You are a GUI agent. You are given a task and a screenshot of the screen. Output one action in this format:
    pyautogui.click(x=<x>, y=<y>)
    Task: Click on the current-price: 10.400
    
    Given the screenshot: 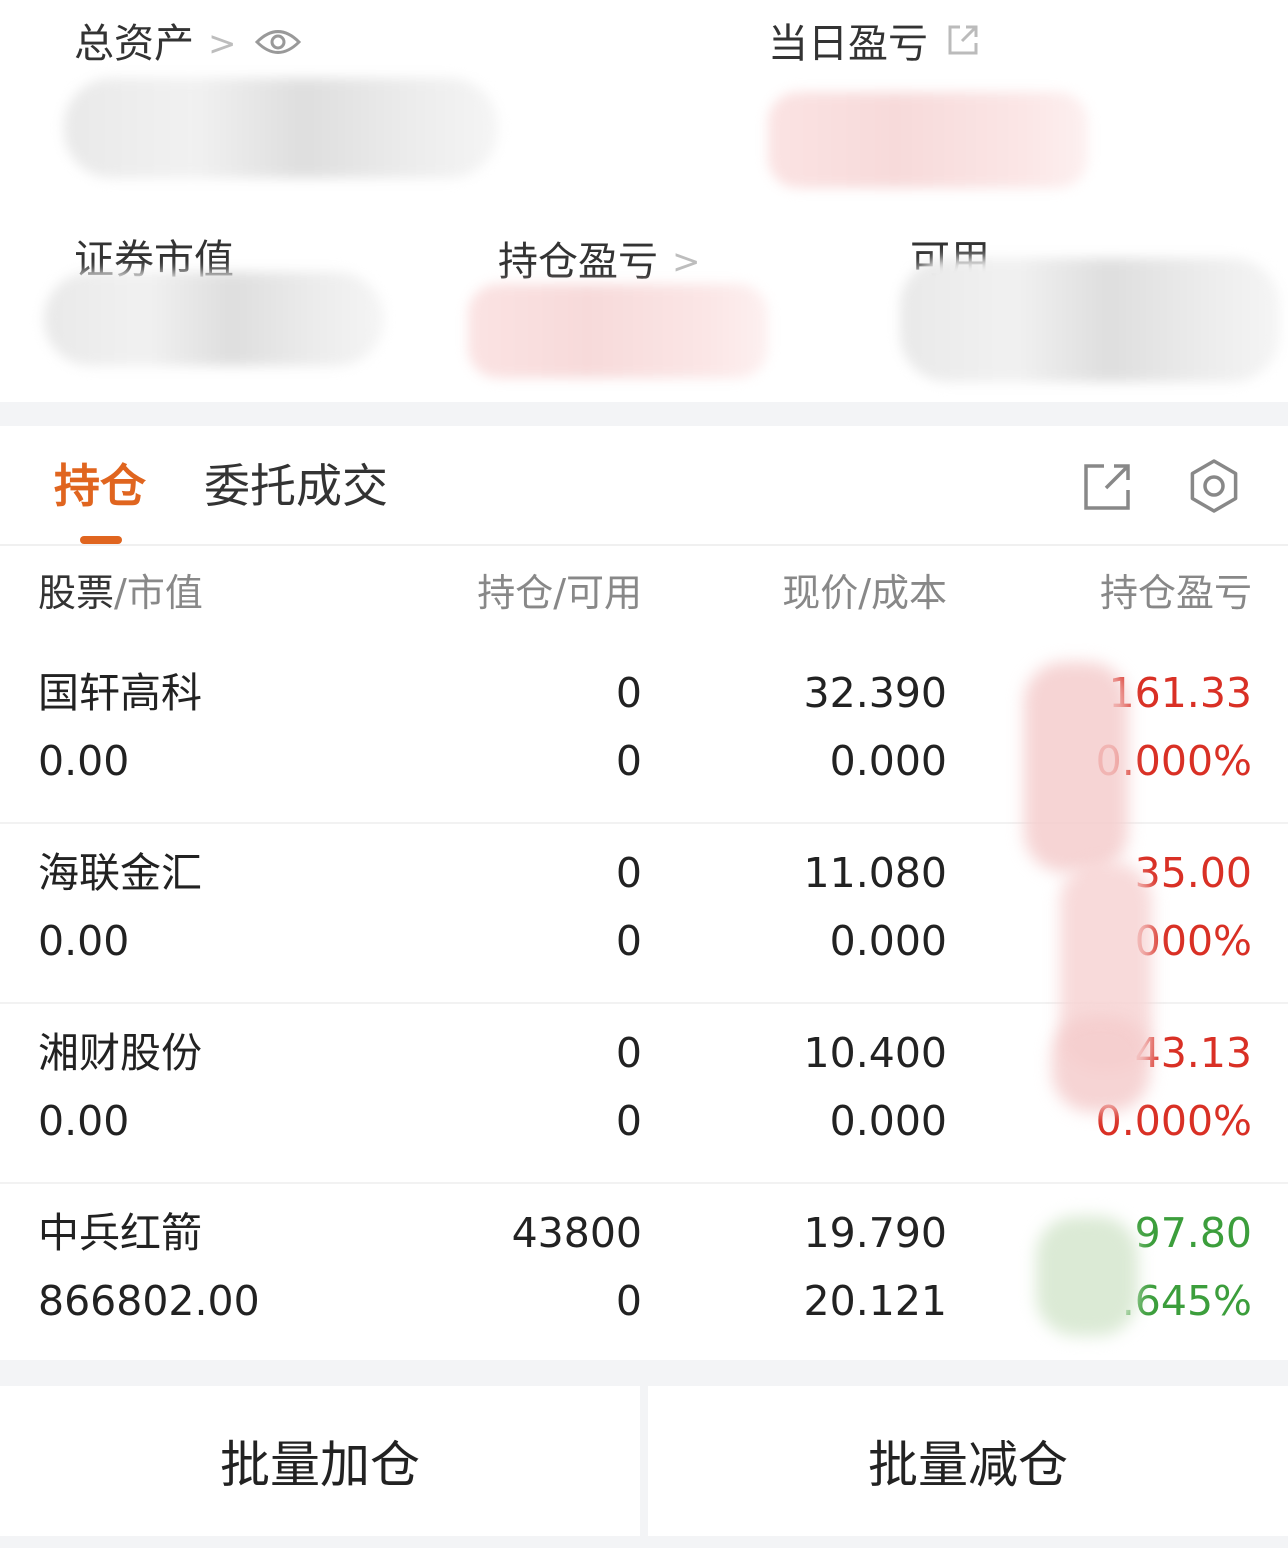 What is the action you would take?
    pyautogui.click(x=875, y=1053)
    